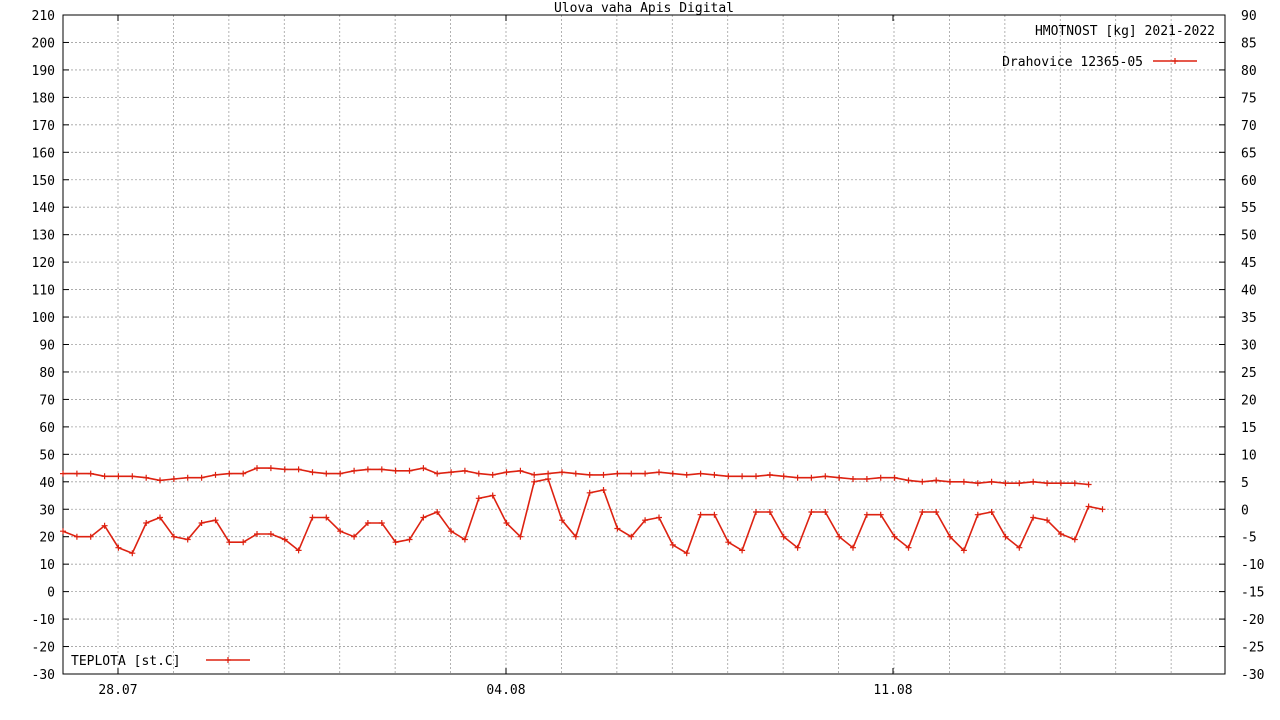  I want to click on y-right-tick-label: 55, so click(1249, 208).